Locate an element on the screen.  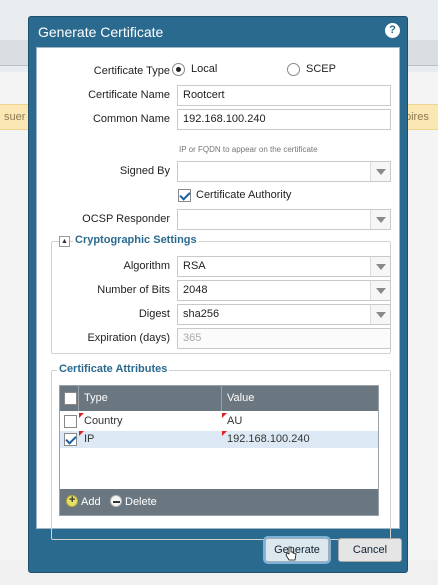
add-button: Add is located at coordinates (83, 501).